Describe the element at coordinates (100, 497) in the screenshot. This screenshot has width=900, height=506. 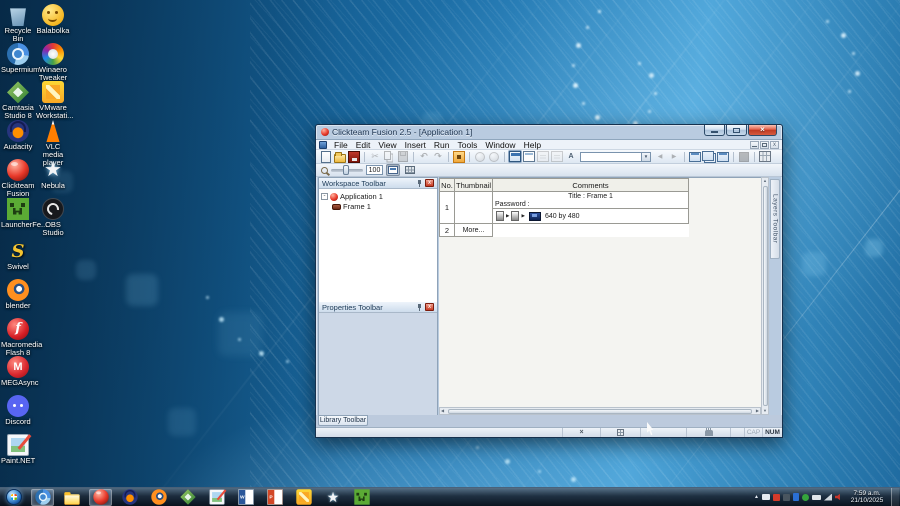
I see `taskbar-clickteam-fusion-button` at that location.